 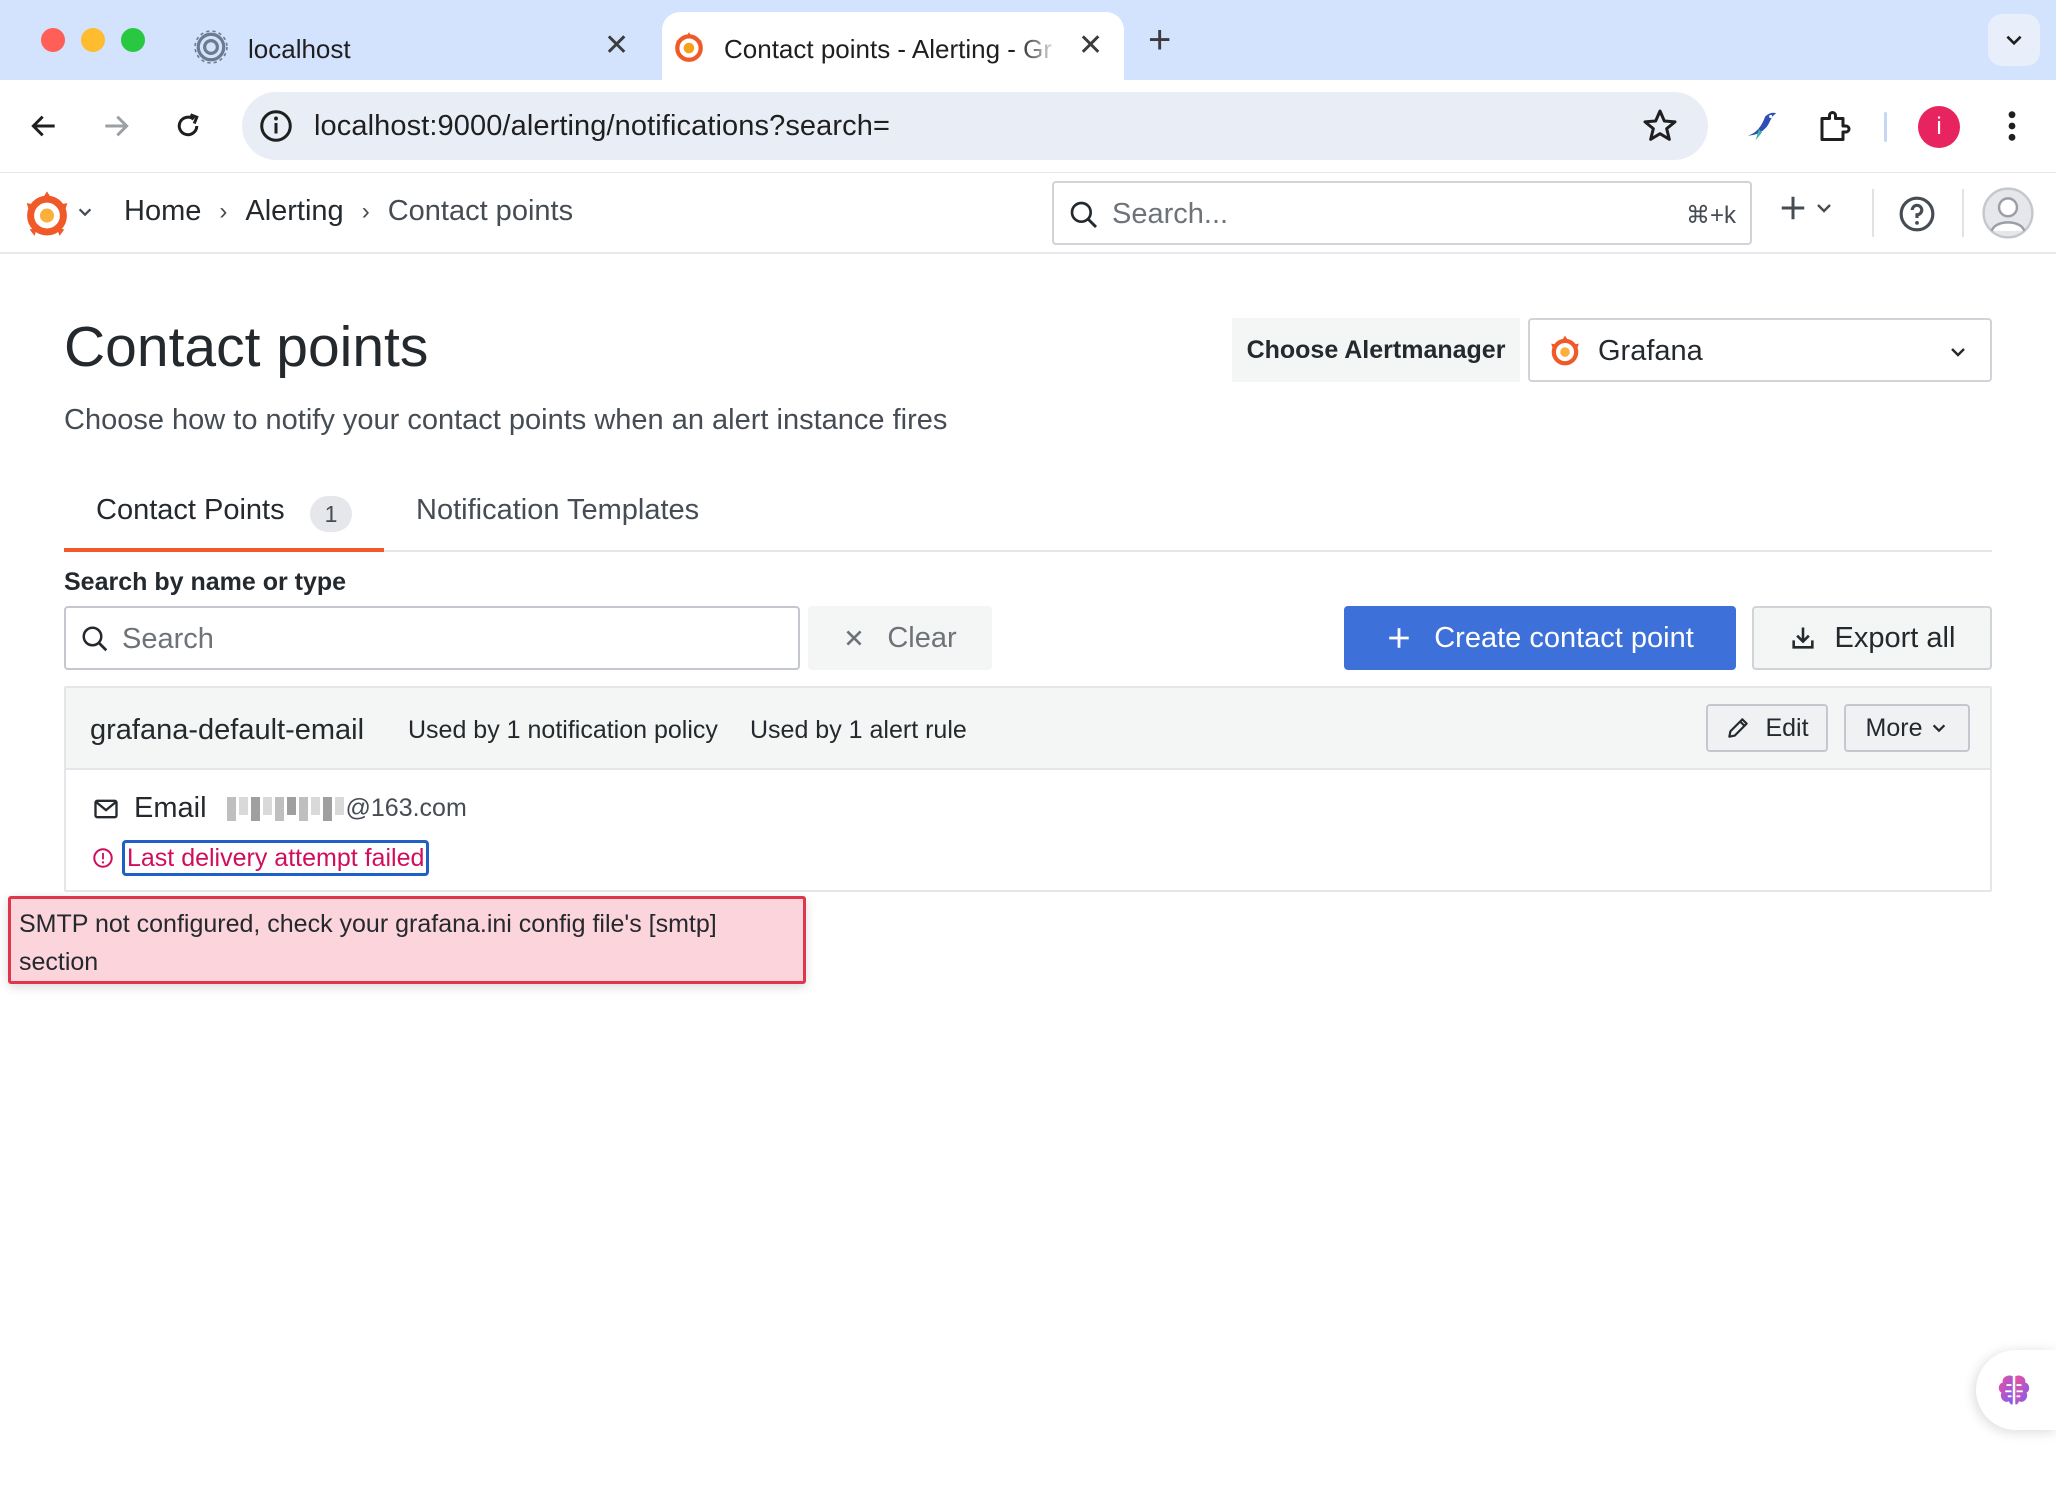 What do you see at coordinates (246, 347) in the screenshot?
I see `page-title: Contact points` at bounding box center [246, 347].